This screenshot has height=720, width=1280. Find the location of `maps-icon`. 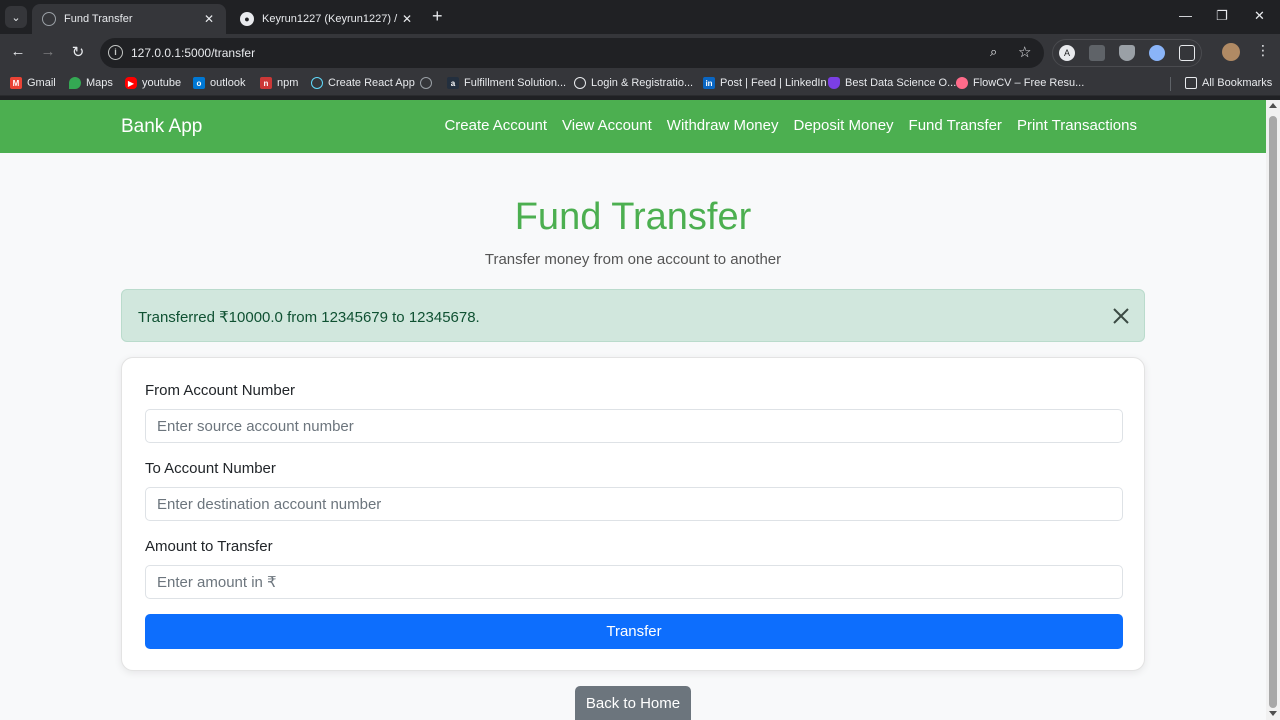

maps-icon is located at coordinates (75, 83).